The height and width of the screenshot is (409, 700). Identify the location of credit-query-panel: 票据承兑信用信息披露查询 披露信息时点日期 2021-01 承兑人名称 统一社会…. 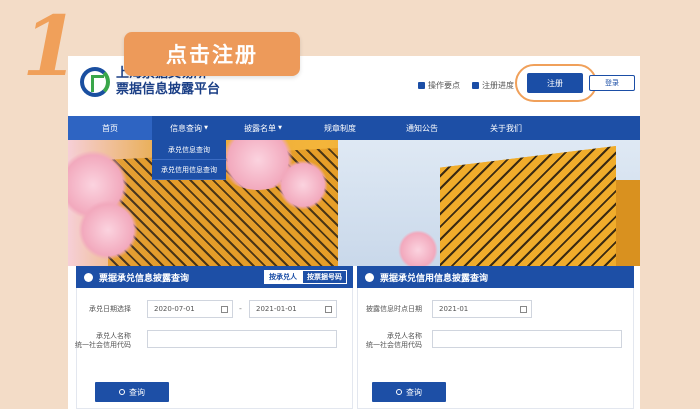
(495, 337).